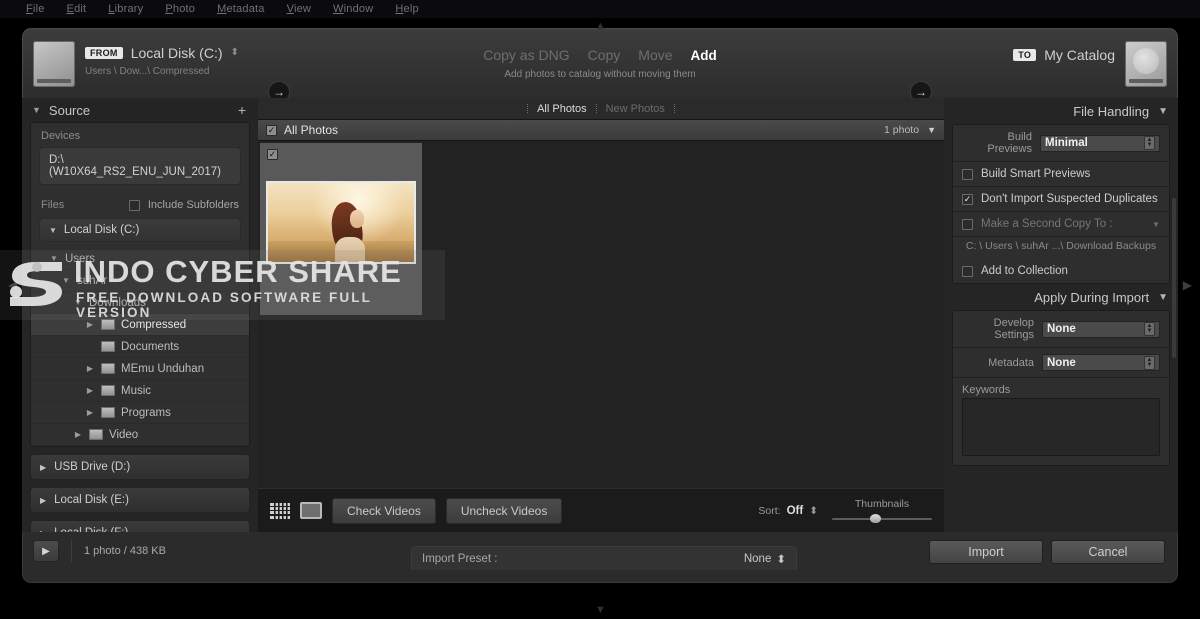 The height and width of the screenshot is (619, 1200). I want to click on sort-control: Sort: Off ⬍, so click(788, 511).